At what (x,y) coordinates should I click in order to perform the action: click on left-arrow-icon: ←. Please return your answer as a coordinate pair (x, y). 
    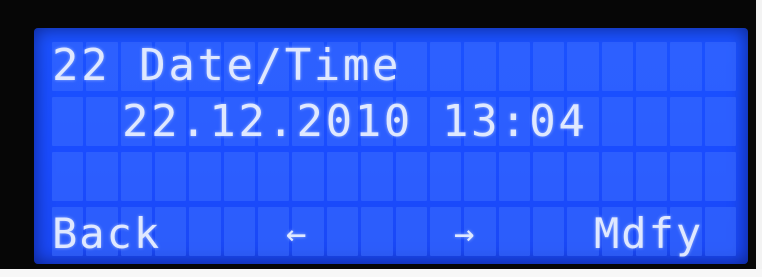
    Looking at the image, I should click on (297, 234).